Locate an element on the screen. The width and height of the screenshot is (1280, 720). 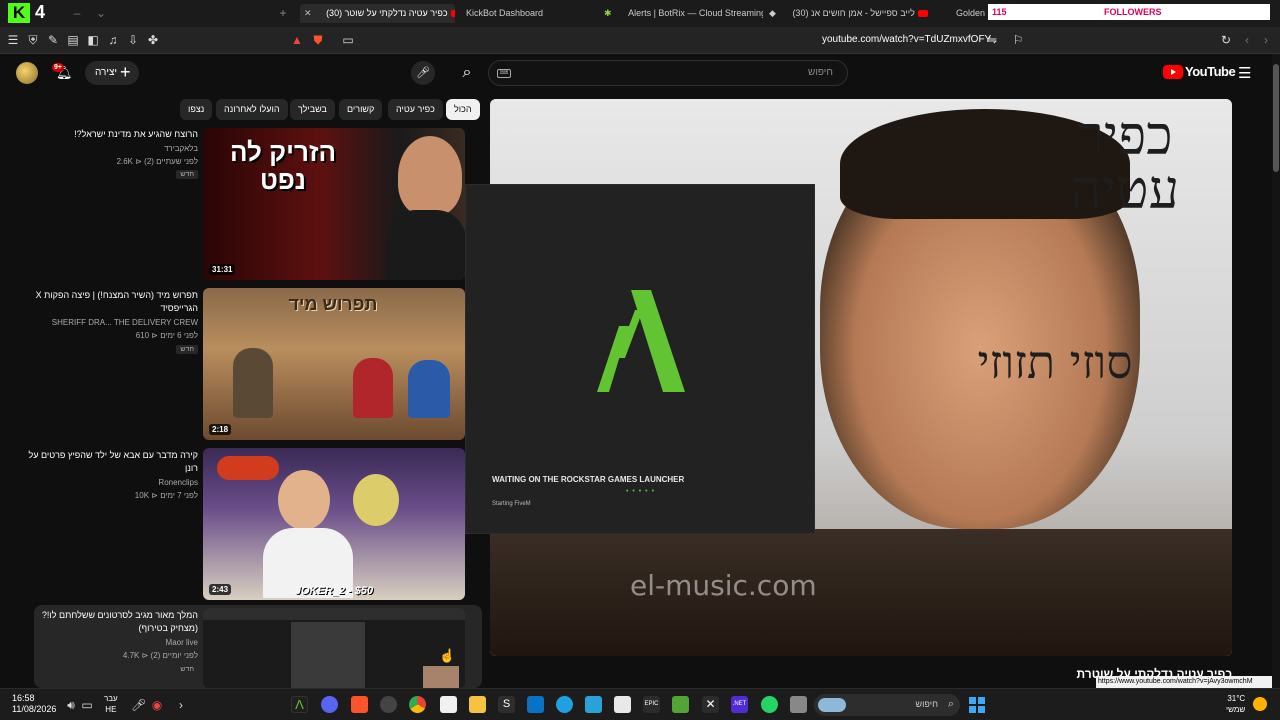
url-text: youtube.com/watch?v=TdUZmxvfOFY is located at coordinates (906, 39).